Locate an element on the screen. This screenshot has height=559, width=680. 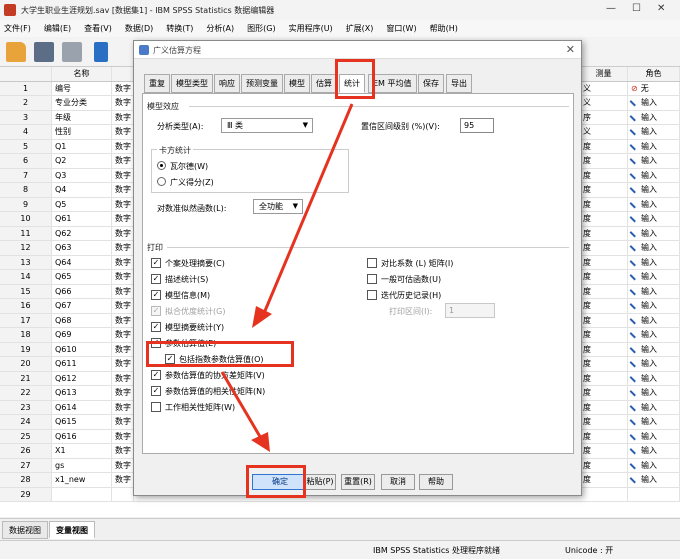
variable-name-cell: 专业分类 is located at coordinates (82, 103).